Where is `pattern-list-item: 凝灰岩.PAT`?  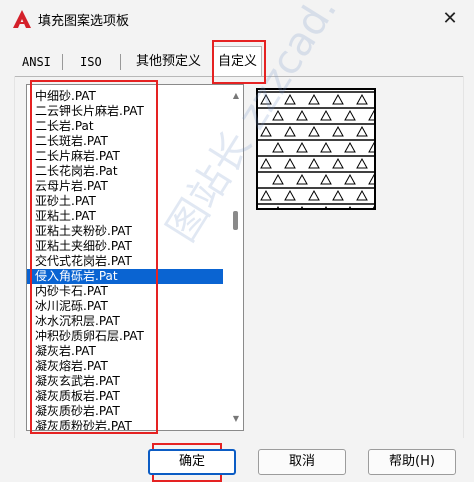 pattern-list-item: 凝灰岩.PAT is located at coordinates (125, 351).